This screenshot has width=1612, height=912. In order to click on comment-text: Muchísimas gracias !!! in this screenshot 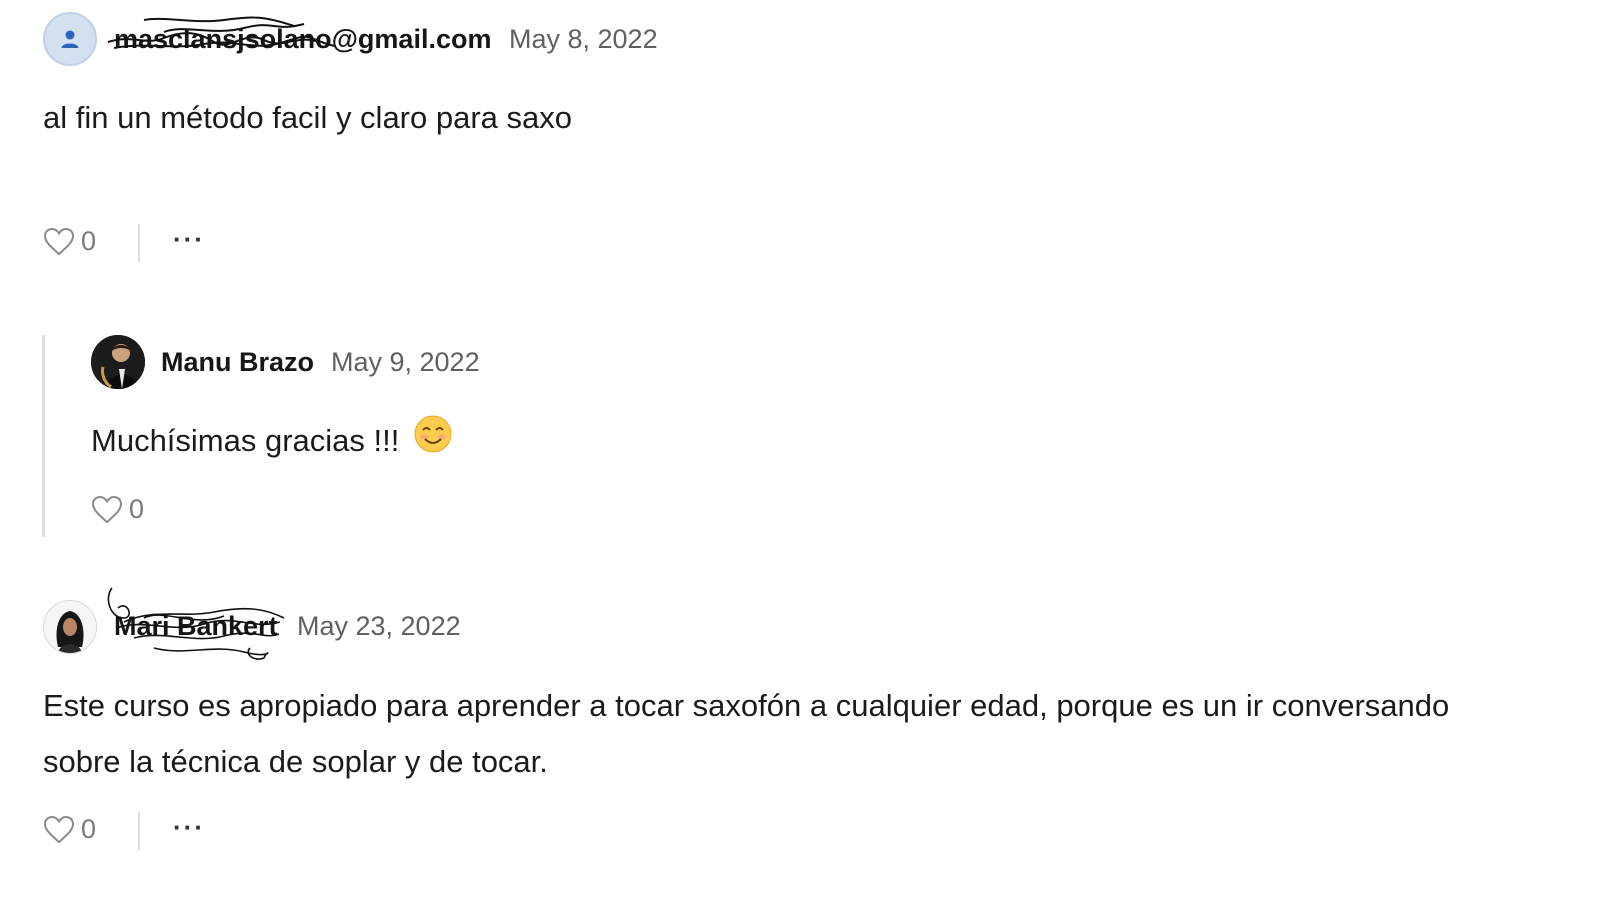, I will do `click(271, 442)`.